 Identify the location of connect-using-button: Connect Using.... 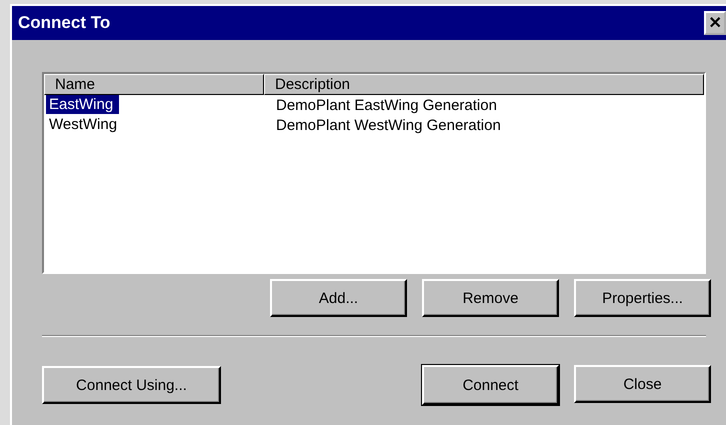
(131, 385).